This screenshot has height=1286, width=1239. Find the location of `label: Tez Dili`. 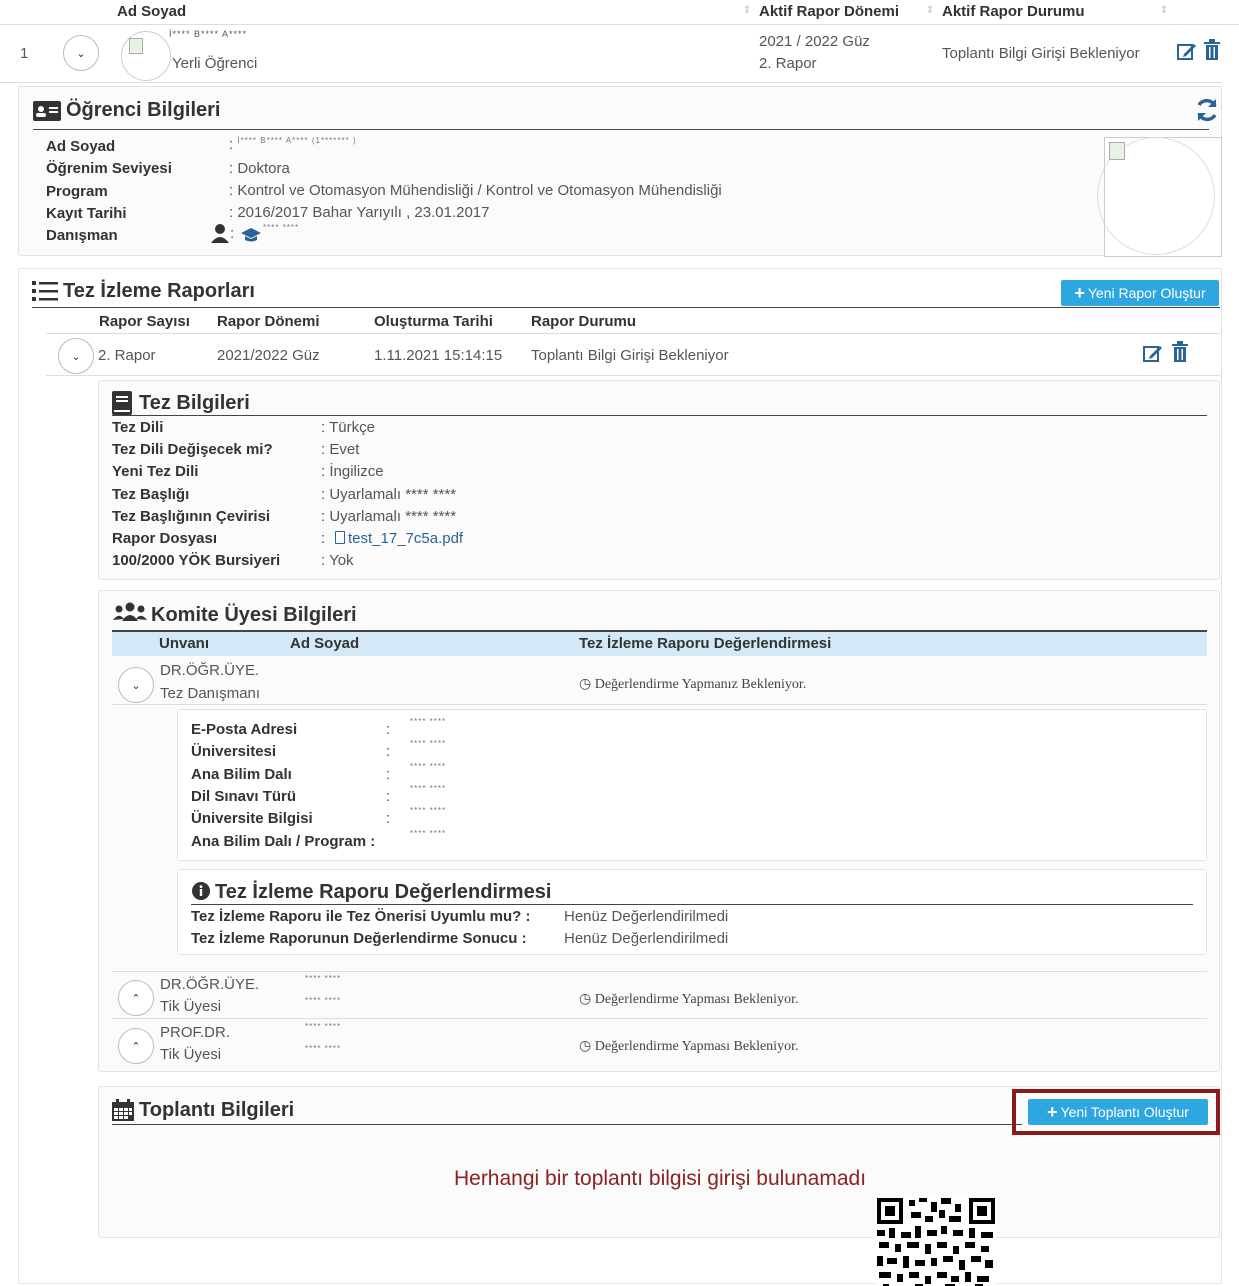

label: Tez Dili is located at coordinates (138, 427).